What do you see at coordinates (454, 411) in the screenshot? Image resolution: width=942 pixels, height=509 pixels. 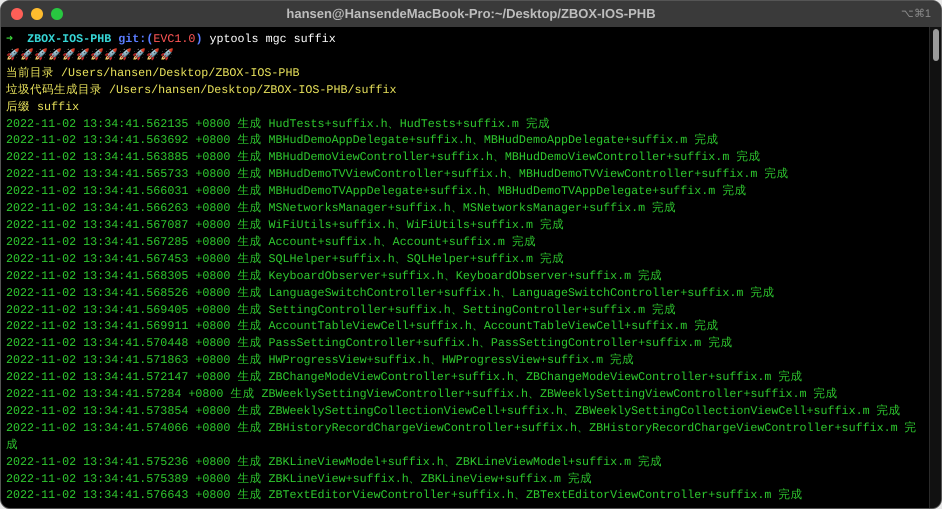 I see `log-line: 2022-11-02 13:34:41.573854 +0800 生成 ZBWeeklySettingCollectionViewCell+suffix.h、ZBWeeklySettingCollectionViewCell+suffix.m 完成` at bounding box center [454, 411].